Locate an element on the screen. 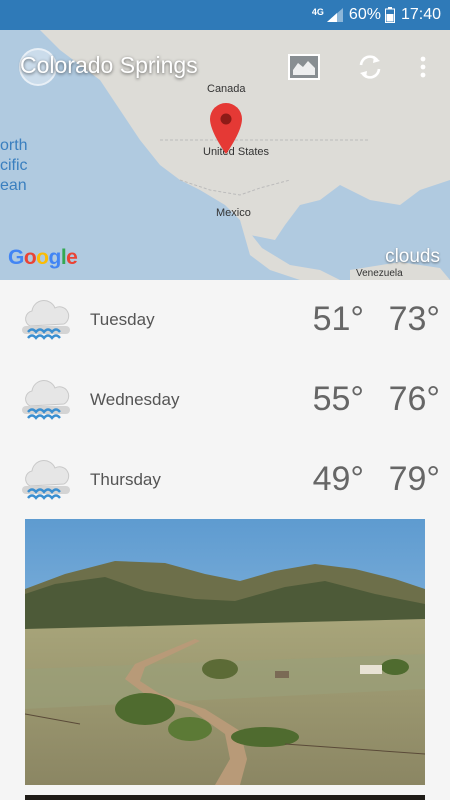  map-label-mexico: Mexico is located at coordinates (233, 213).